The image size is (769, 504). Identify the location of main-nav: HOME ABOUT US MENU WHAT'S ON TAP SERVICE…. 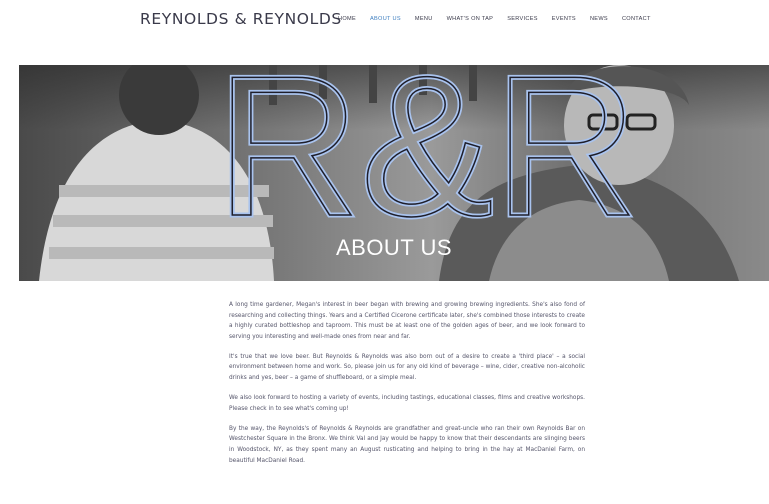
(501, 19).